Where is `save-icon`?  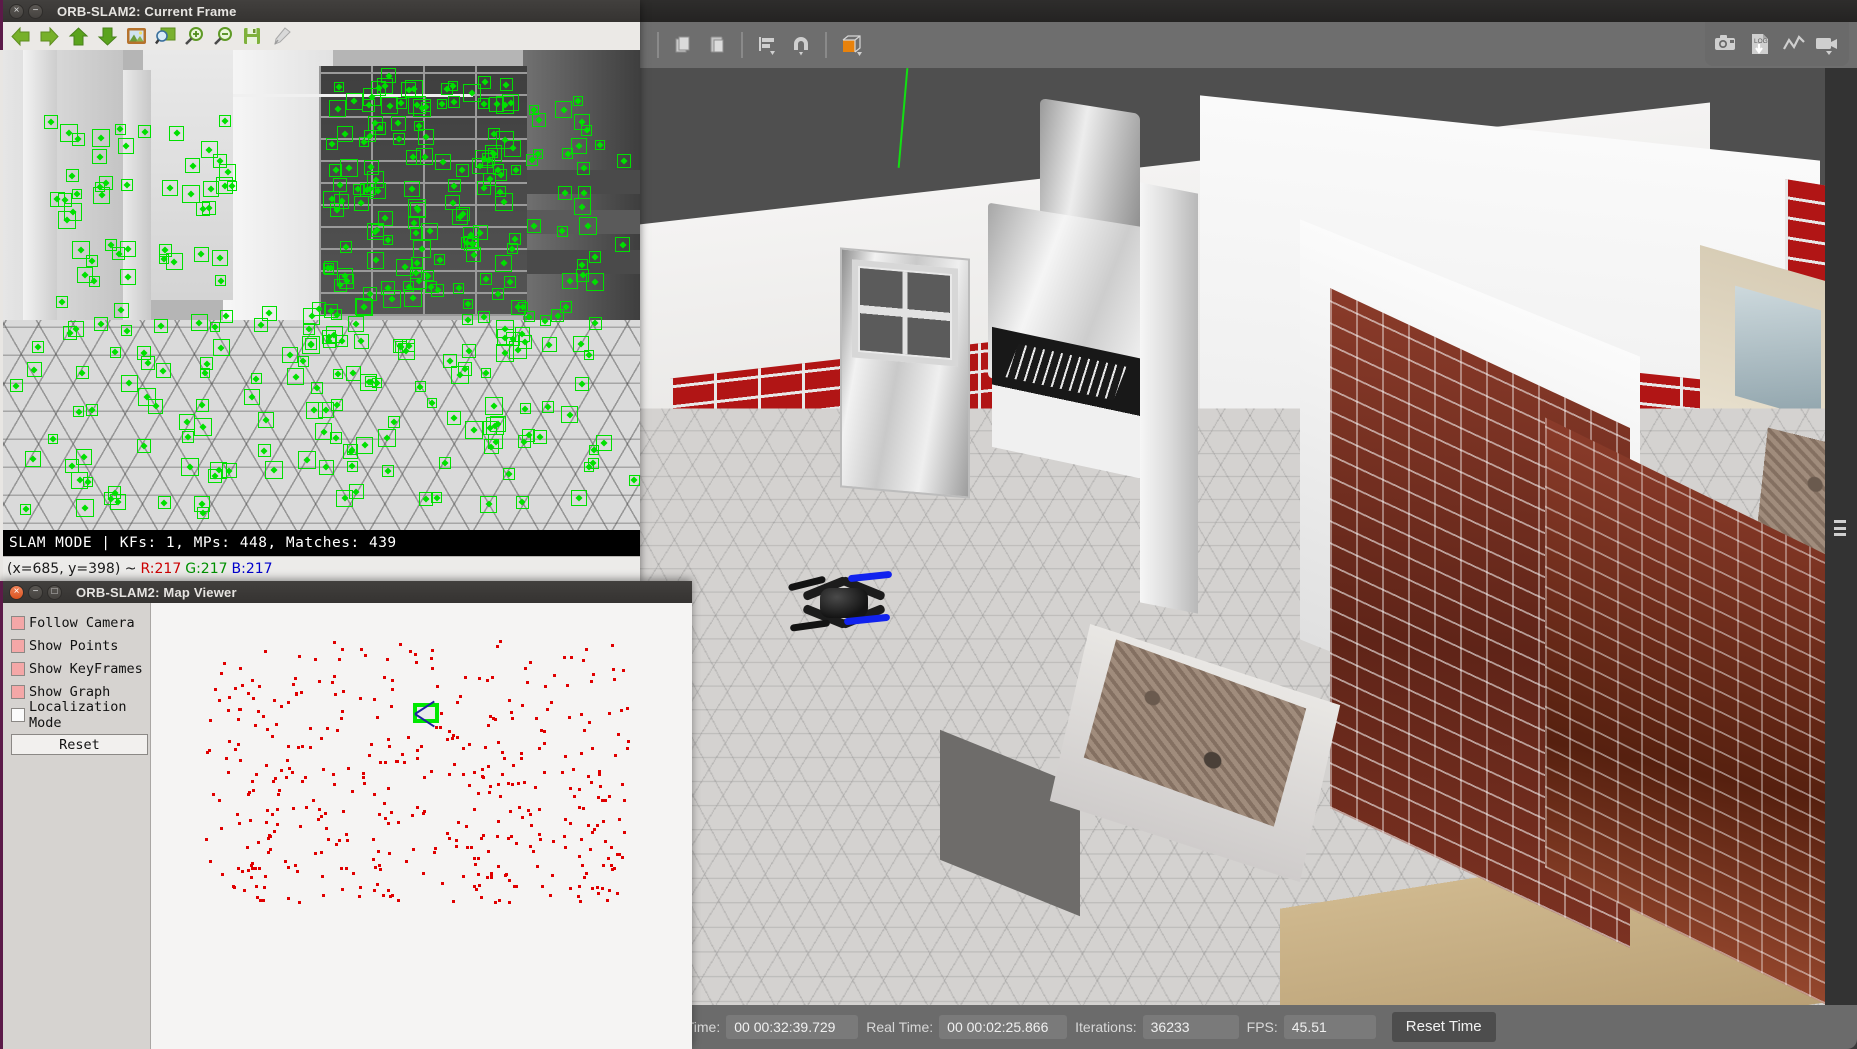 save-icon is located at coordinates (252, 36).